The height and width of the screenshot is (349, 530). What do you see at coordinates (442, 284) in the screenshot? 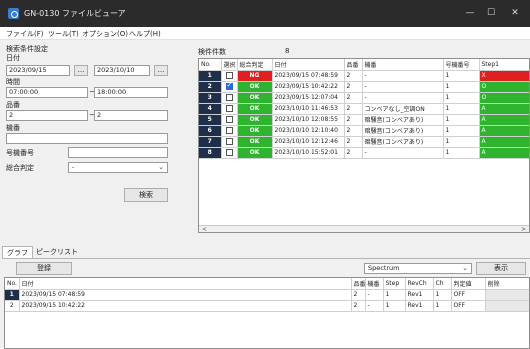
I see `graph-col-ch: Ch` at bounding box center [442, 284].